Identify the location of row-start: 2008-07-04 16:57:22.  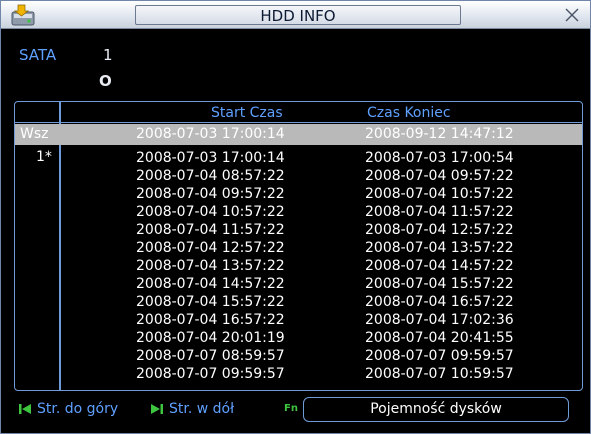
(210, 320).